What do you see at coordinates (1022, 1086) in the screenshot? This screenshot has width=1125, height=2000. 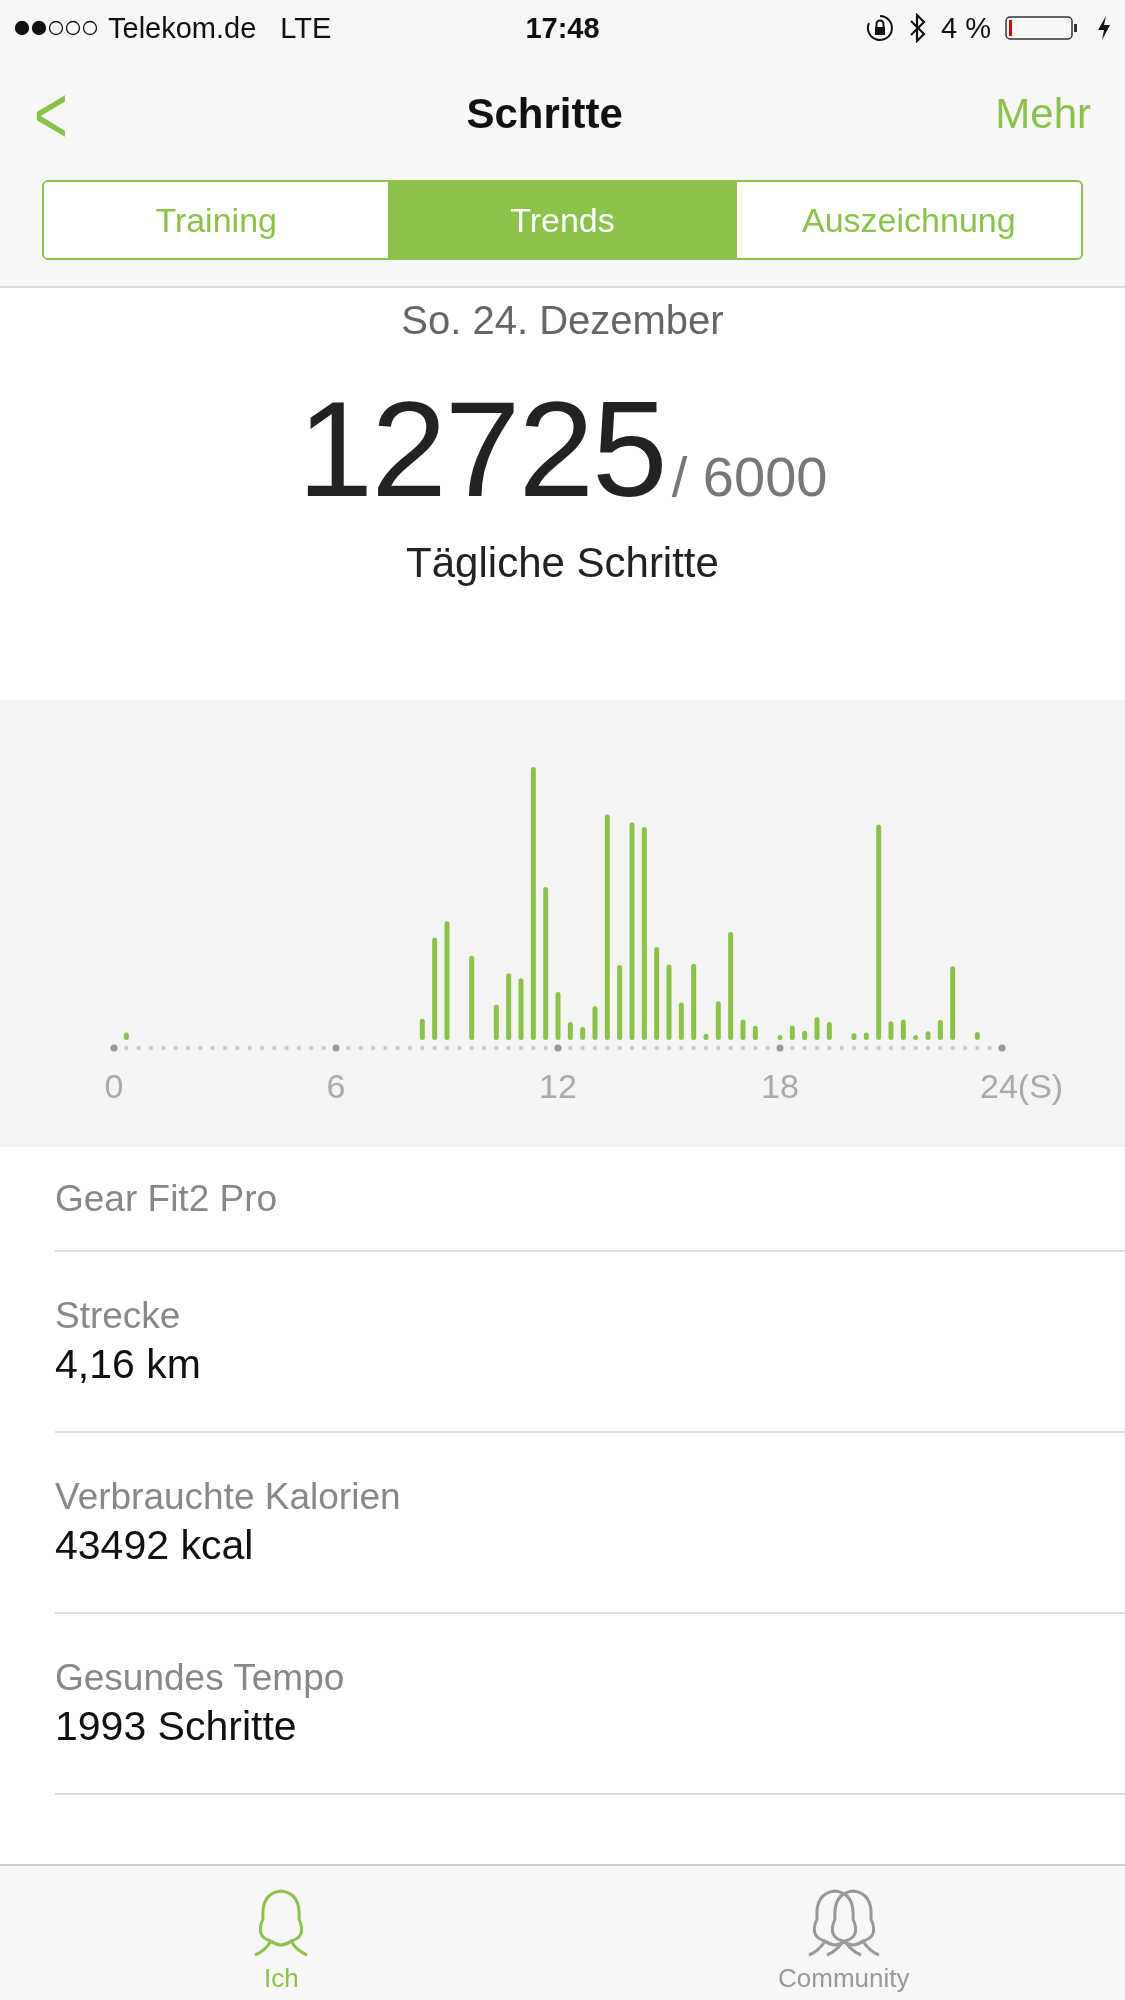 I see `axis-label: 24(S)` at bounding box center [1022, 1086].